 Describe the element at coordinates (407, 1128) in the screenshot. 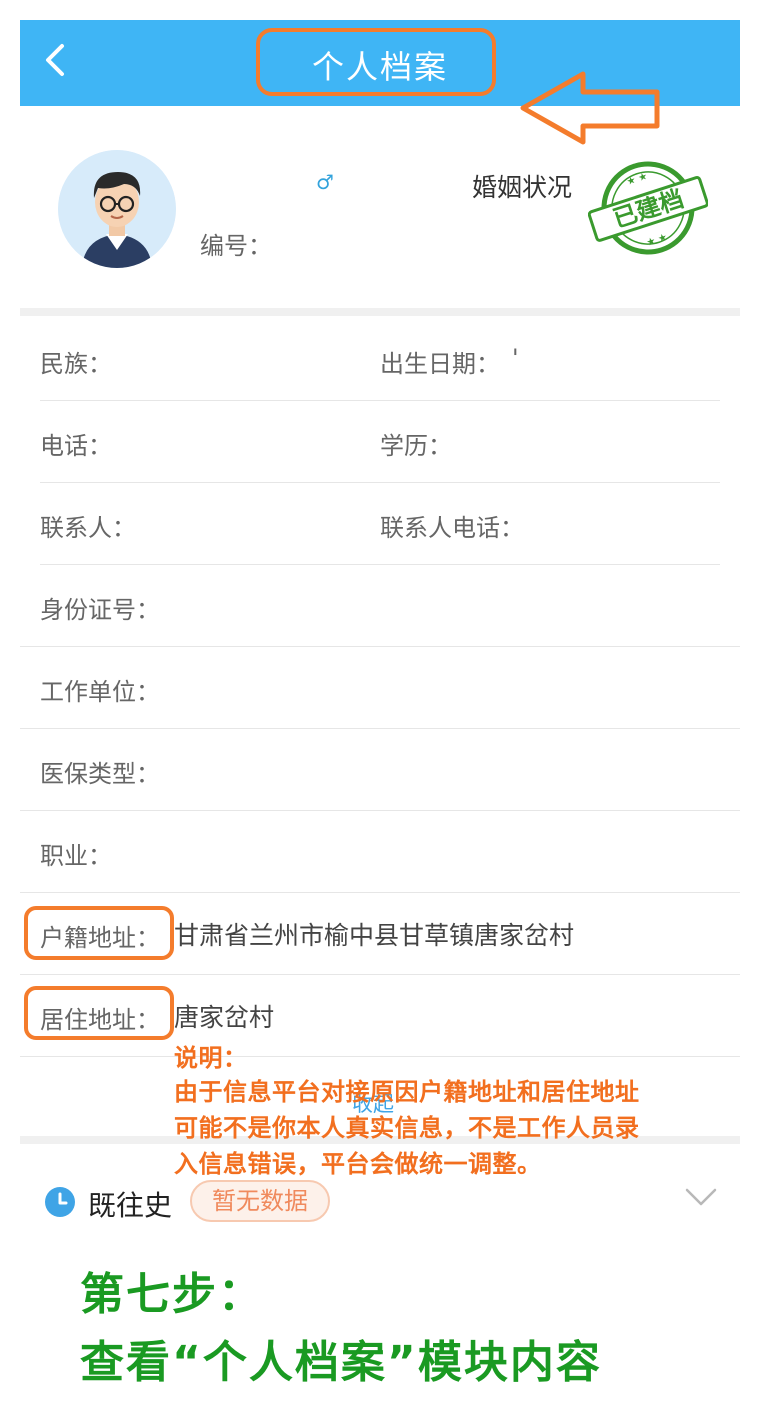

I see `explanation-line: 可能不是你本人真实信息，不是工作人员录` at that location.